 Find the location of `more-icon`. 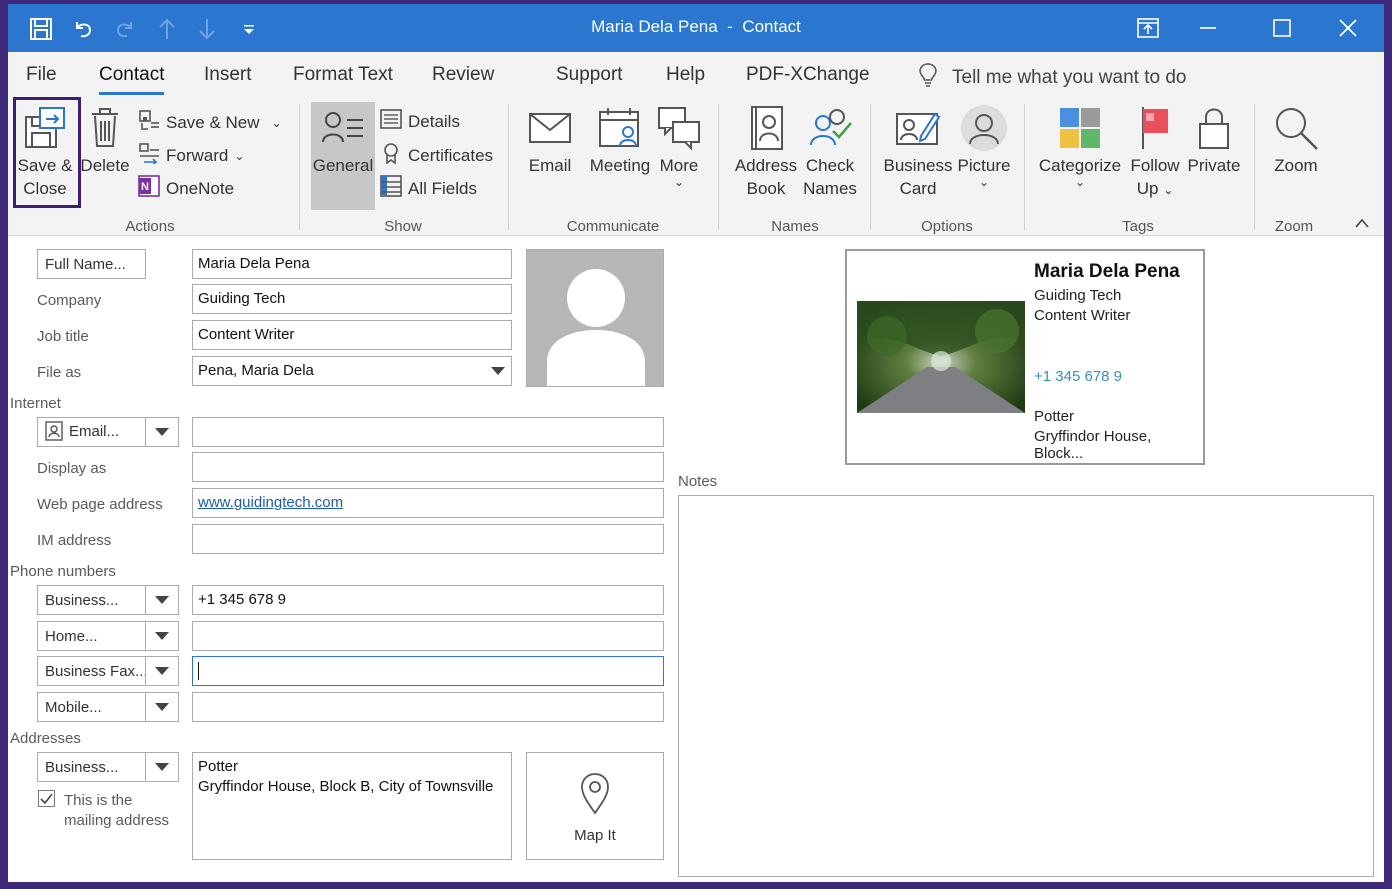

more-icon is located at coordinates (679, 128).